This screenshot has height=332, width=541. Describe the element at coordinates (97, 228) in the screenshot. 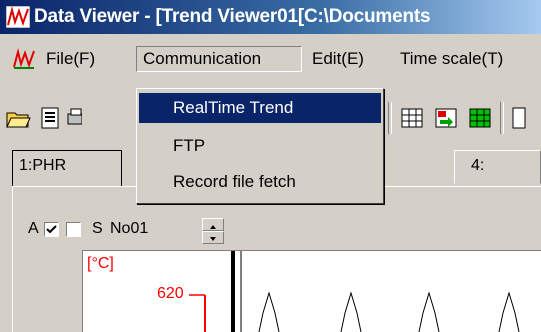

I see `s-label: S` at that location.